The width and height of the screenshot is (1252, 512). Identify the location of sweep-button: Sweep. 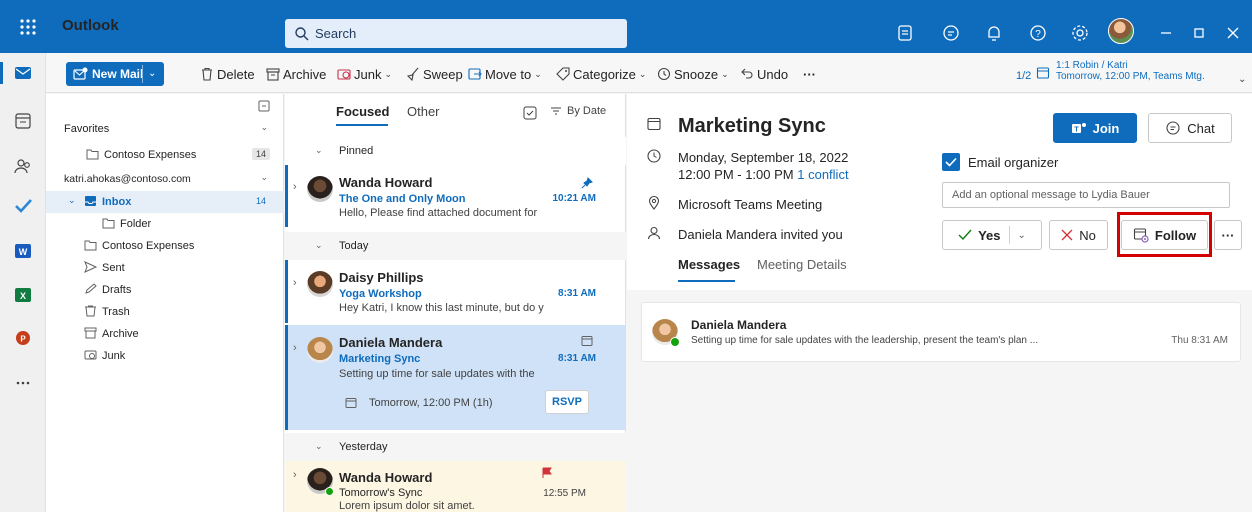
(434, 74).